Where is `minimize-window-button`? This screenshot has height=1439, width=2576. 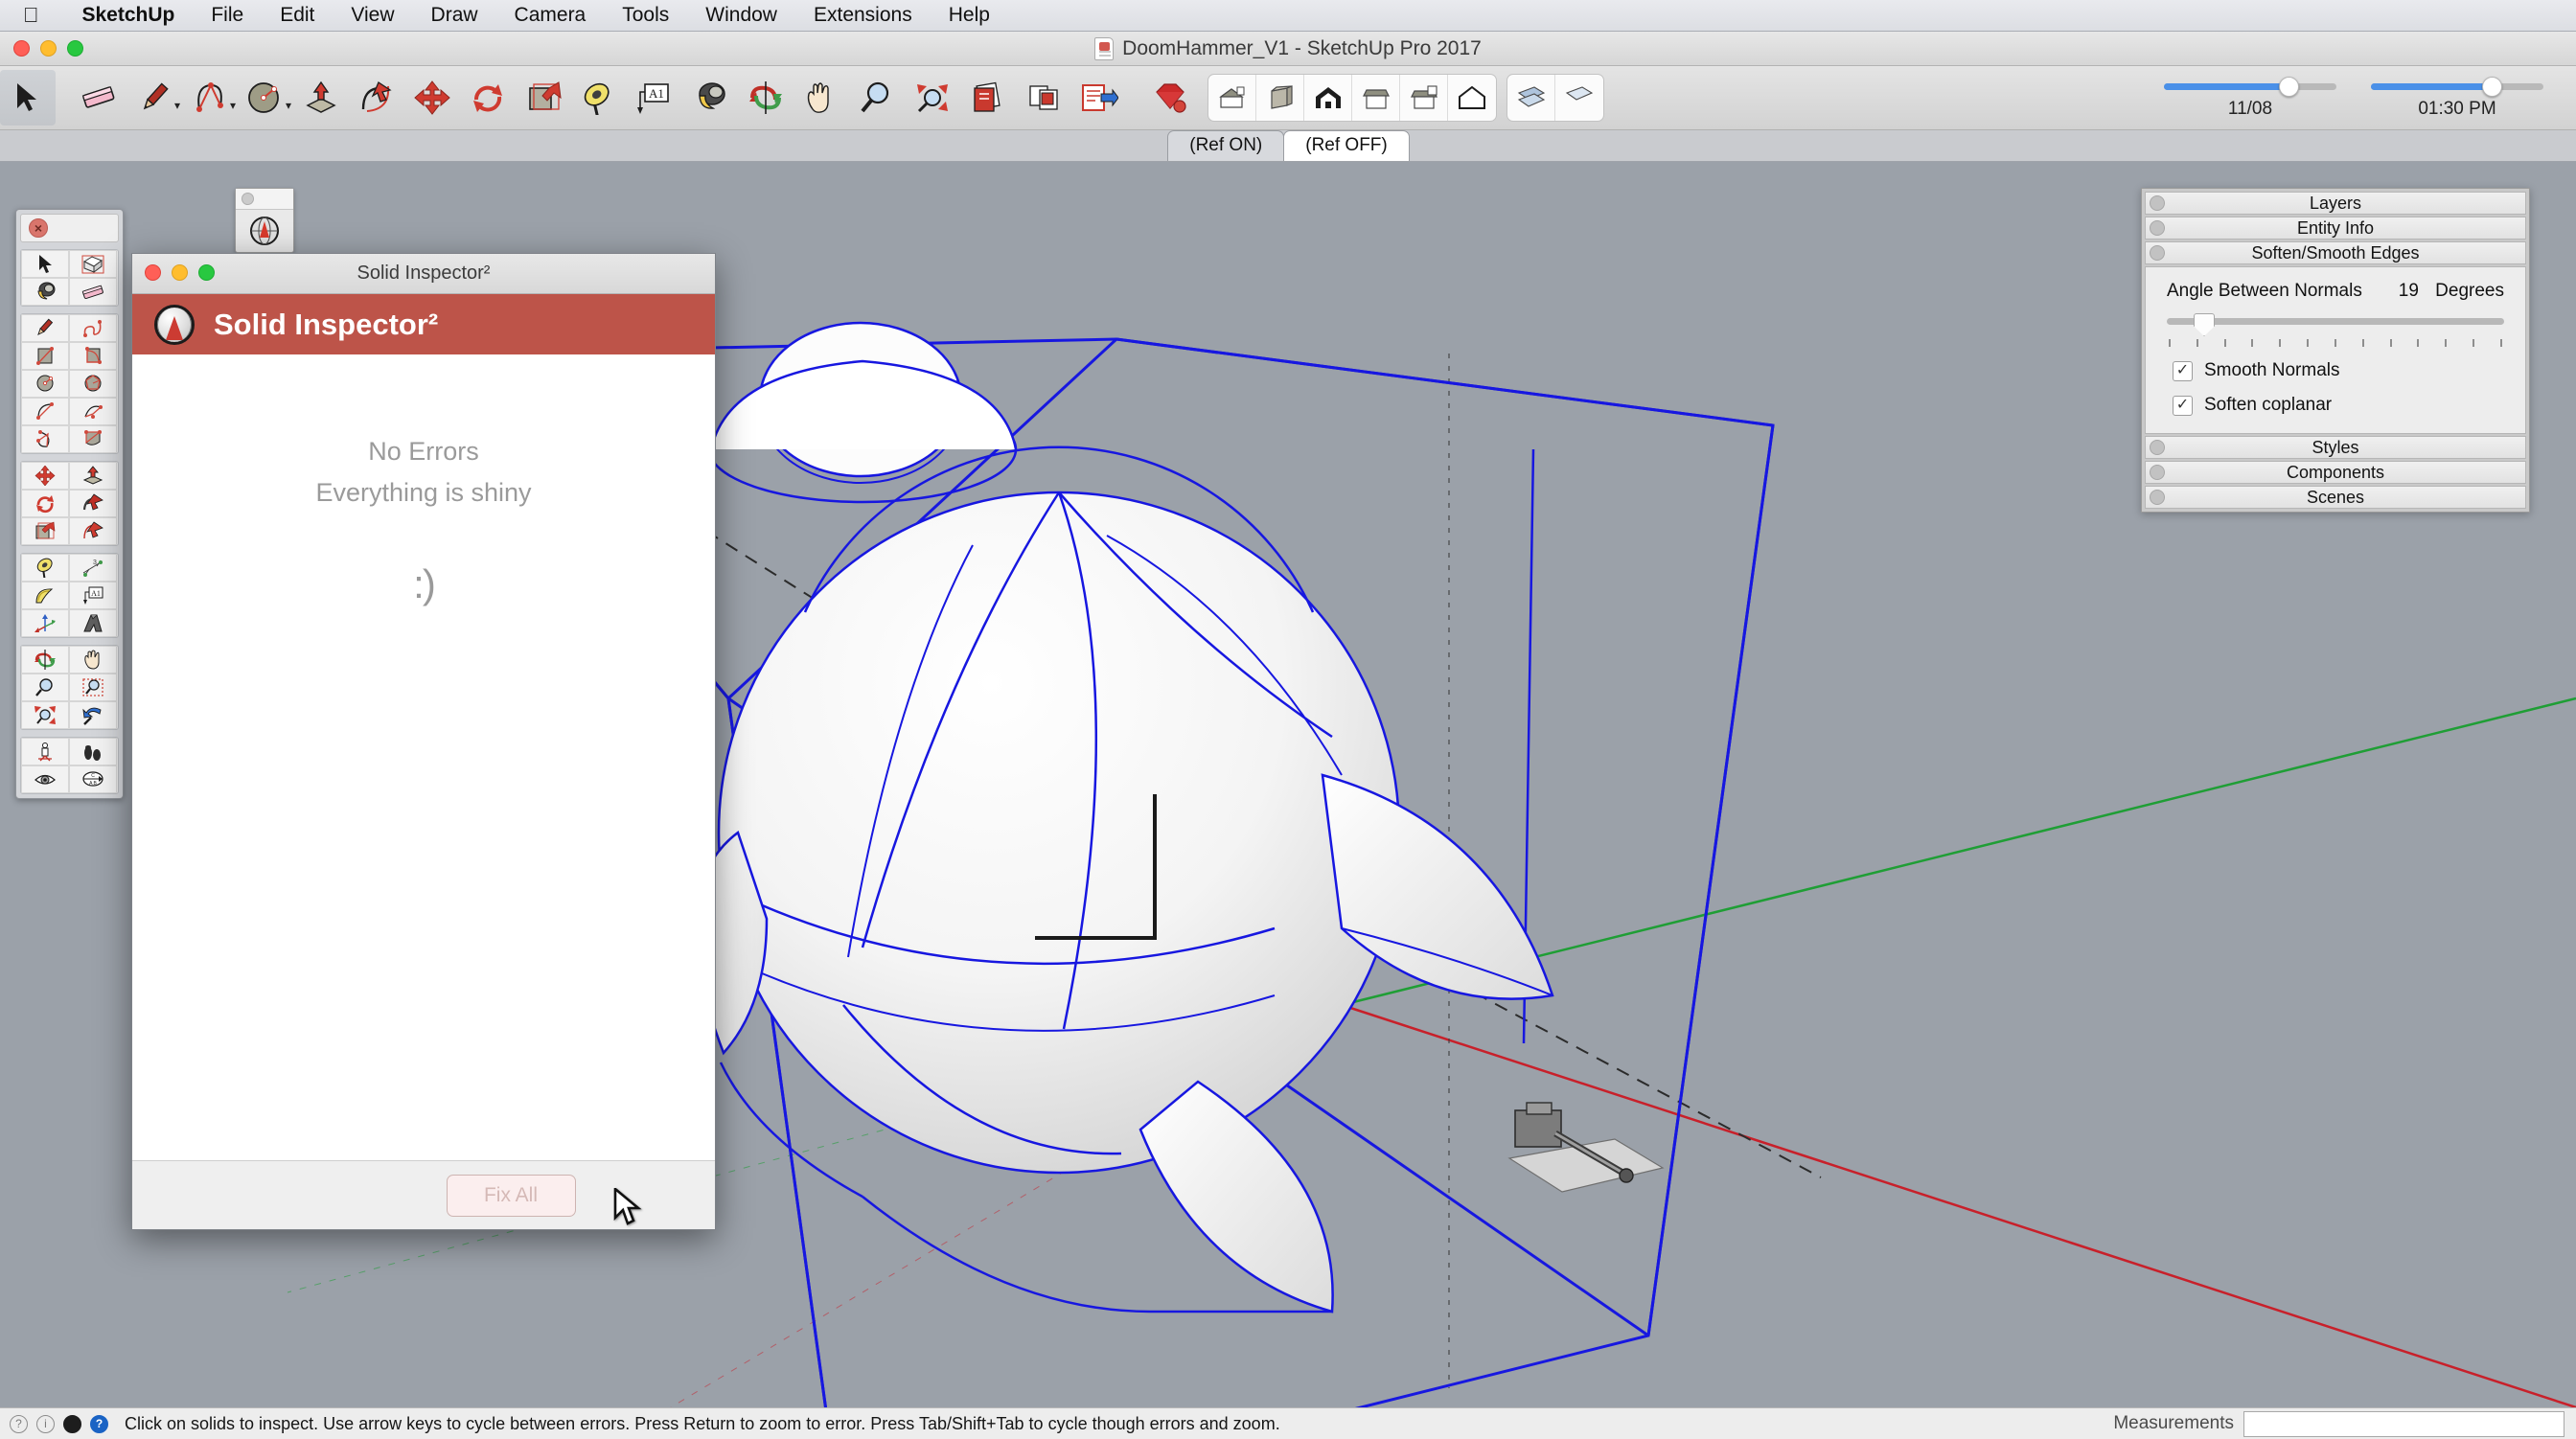
minimize-window-button is located at coordinates (48, 48).